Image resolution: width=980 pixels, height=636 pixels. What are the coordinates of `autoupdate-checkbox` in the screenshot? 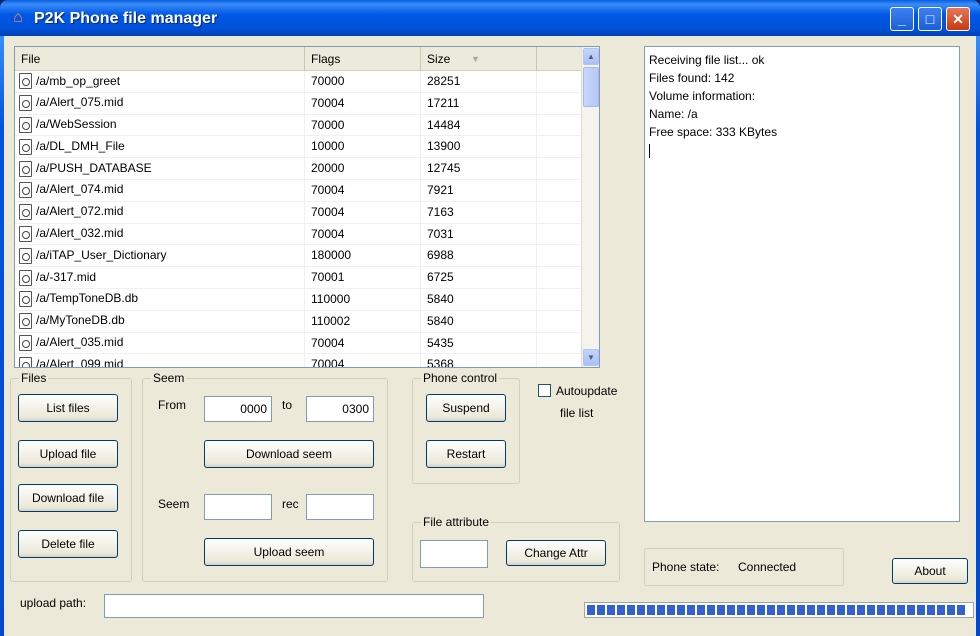 It's located at (544, 390).